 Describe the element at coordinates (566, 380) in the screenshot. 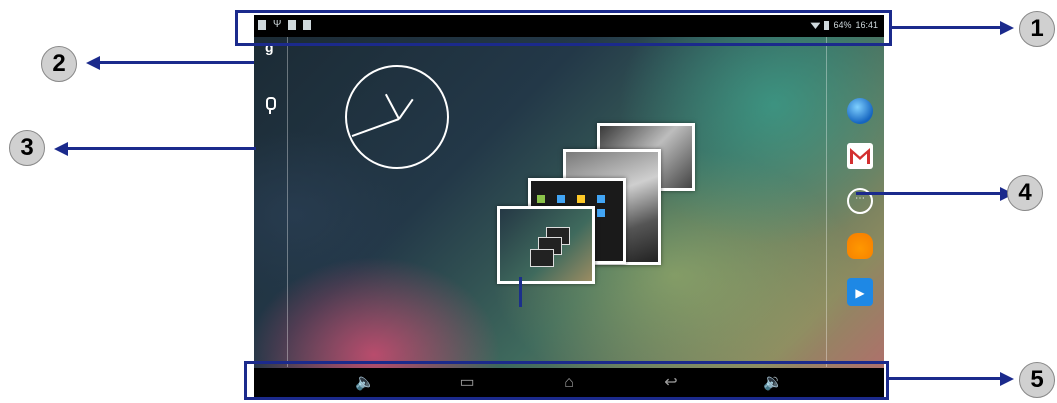

I see `navigation-bar-highlight-frame` at that location.